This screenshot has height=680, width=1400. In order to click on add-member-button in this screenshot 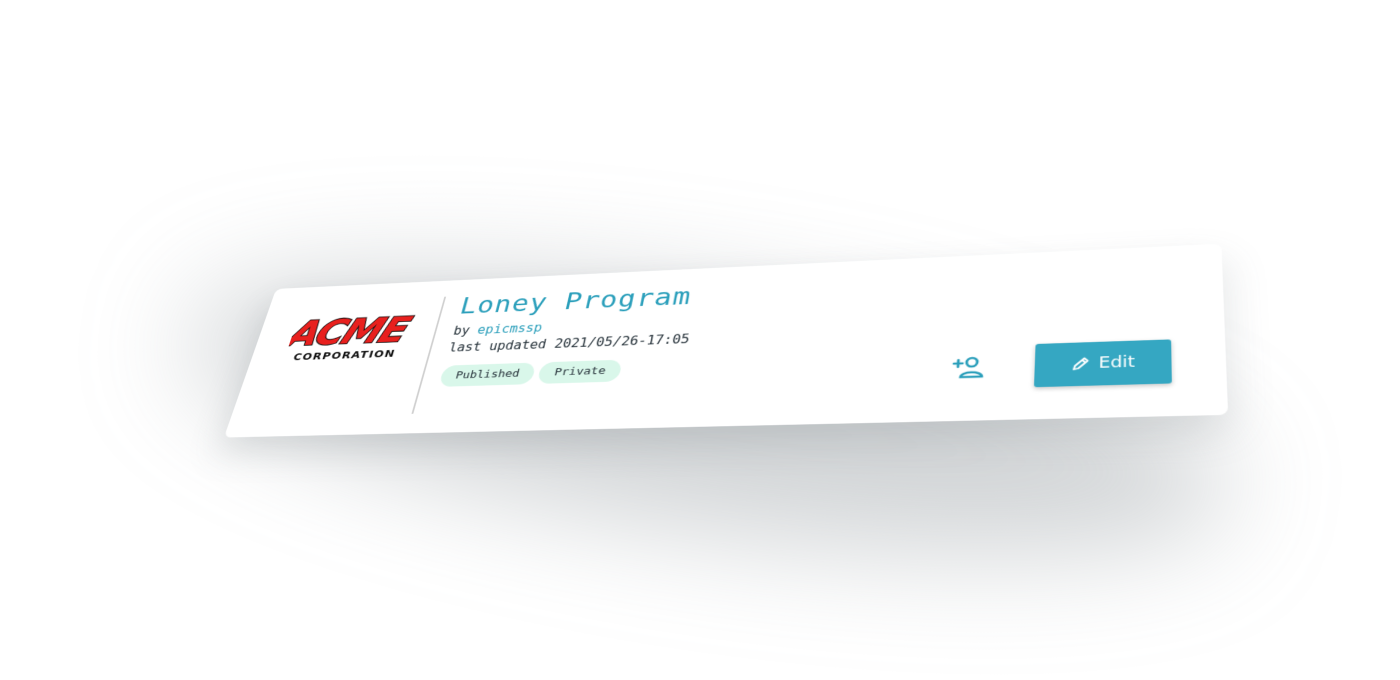, I will do `click(967, 367)`.